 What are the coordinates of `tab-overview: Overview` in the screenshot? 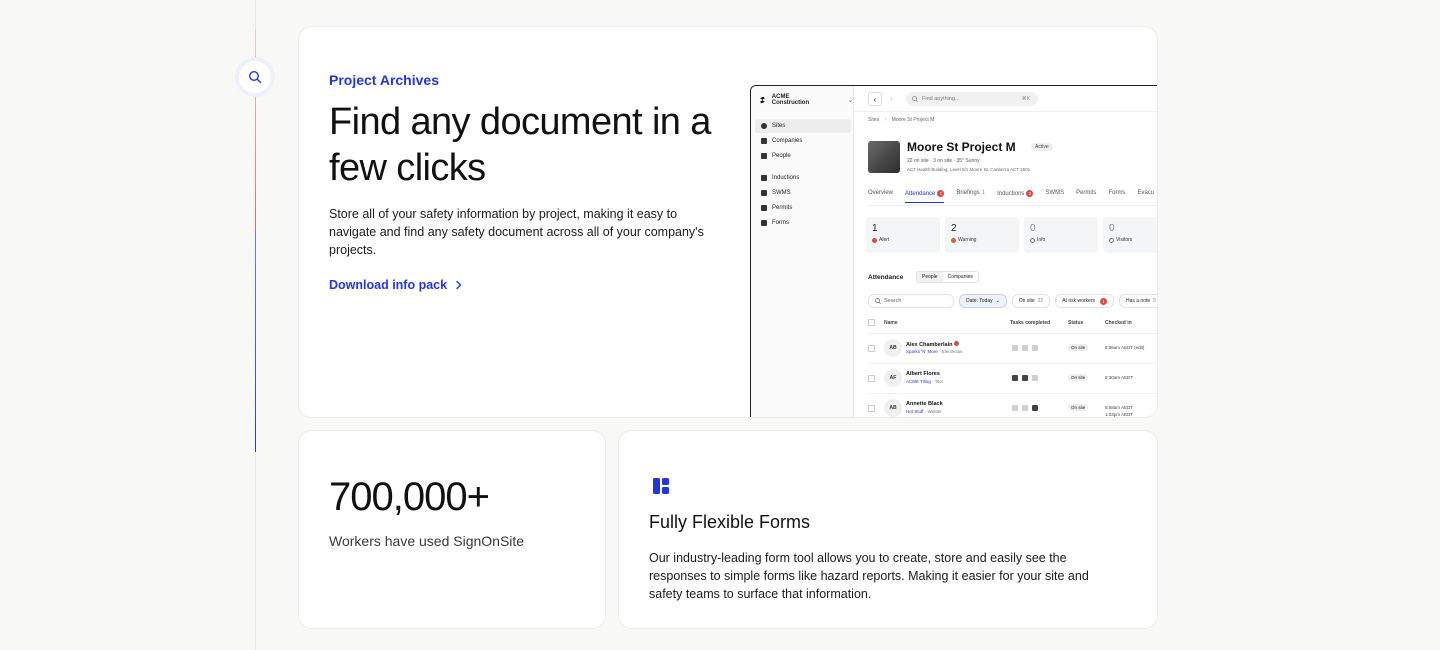 It's located at (880, 196).